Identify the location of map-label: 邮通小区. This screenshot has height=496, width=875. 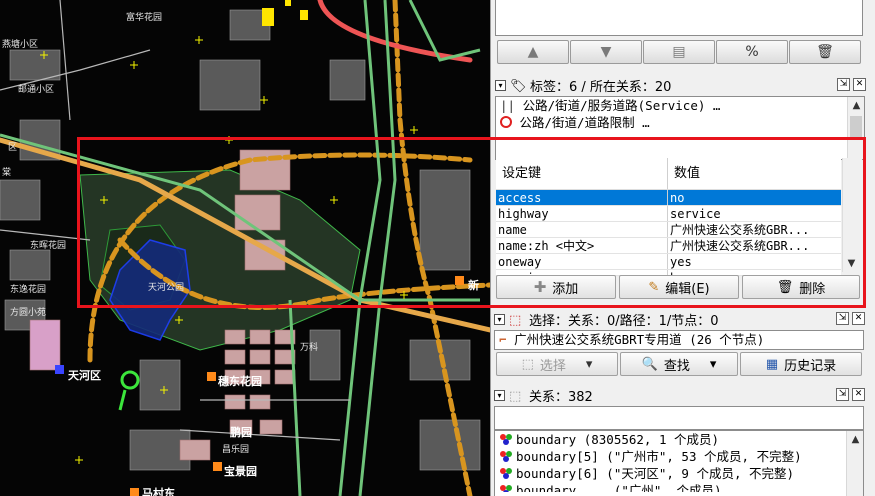
(36, 90).